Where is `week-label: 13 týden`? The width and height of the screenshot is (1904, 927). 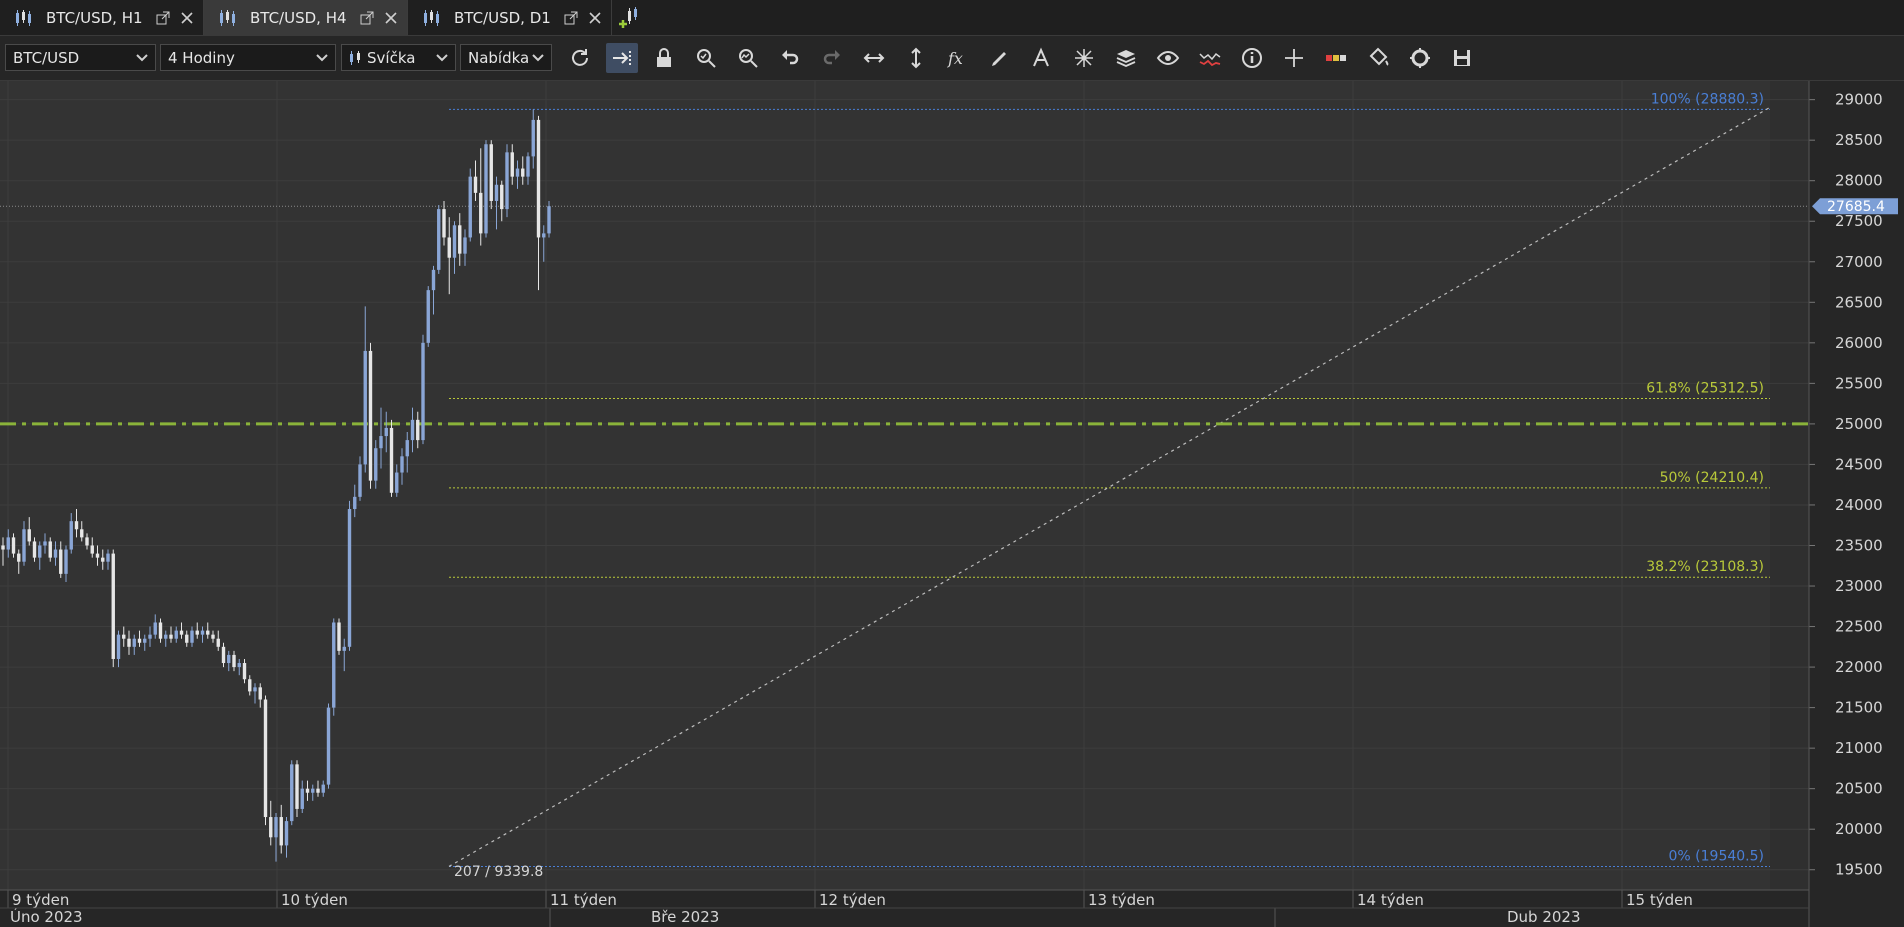
week-label: 13 týden is located at coordinates (1121, 900).